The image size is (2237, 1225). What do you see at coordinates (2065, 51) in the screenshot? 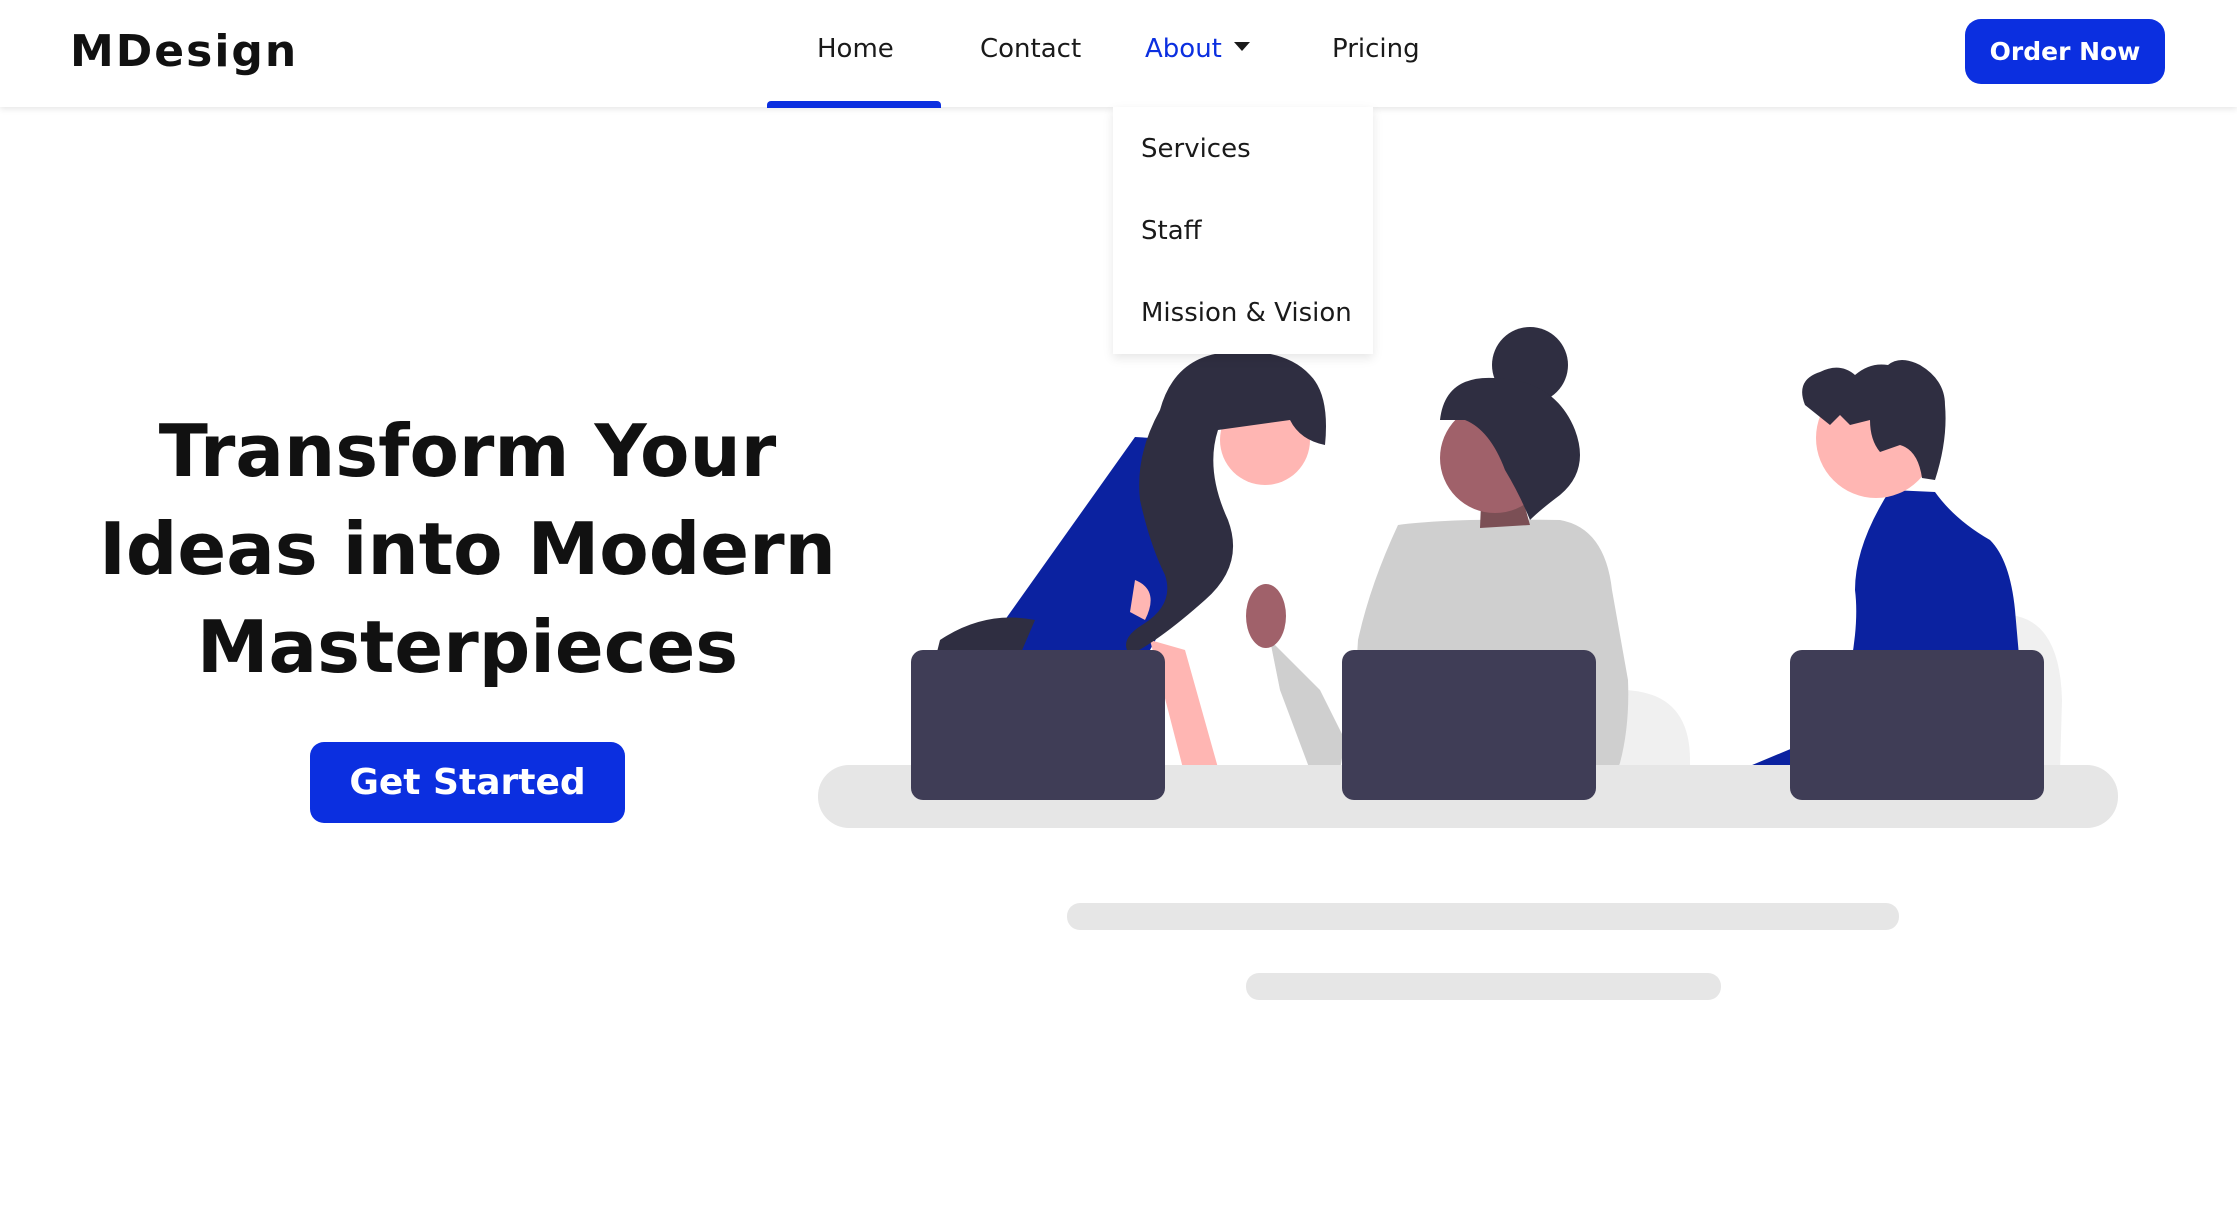
I see `order-now-button: Order Now` at bounding box center [2065, 51].